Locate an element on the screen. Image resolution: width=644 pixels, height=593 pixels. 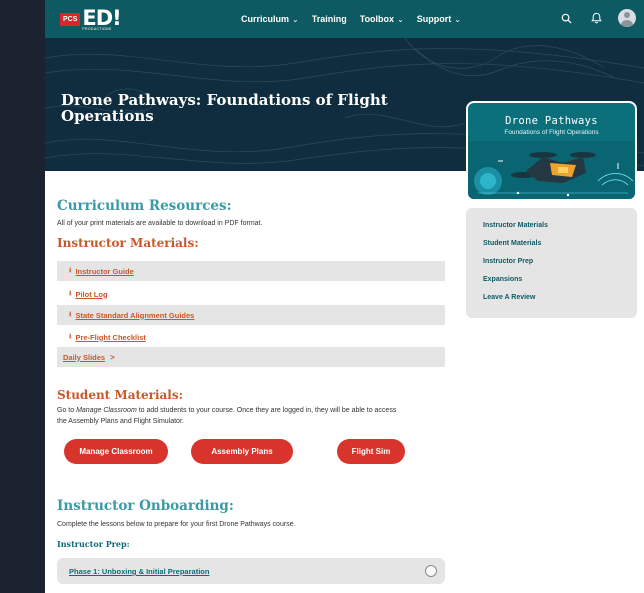
manage-classroom-emphasis: Manage Classroom is located at coordinates (106, 410).